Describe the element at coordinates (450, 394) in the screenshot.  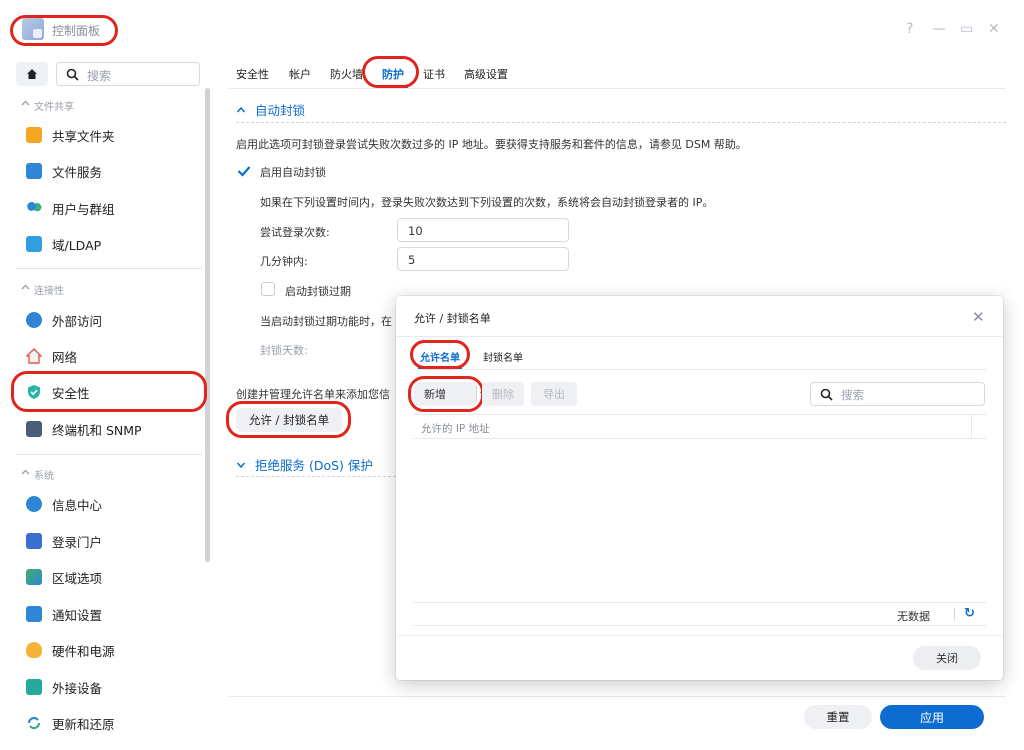
I see `add-button: 新增` at that location.